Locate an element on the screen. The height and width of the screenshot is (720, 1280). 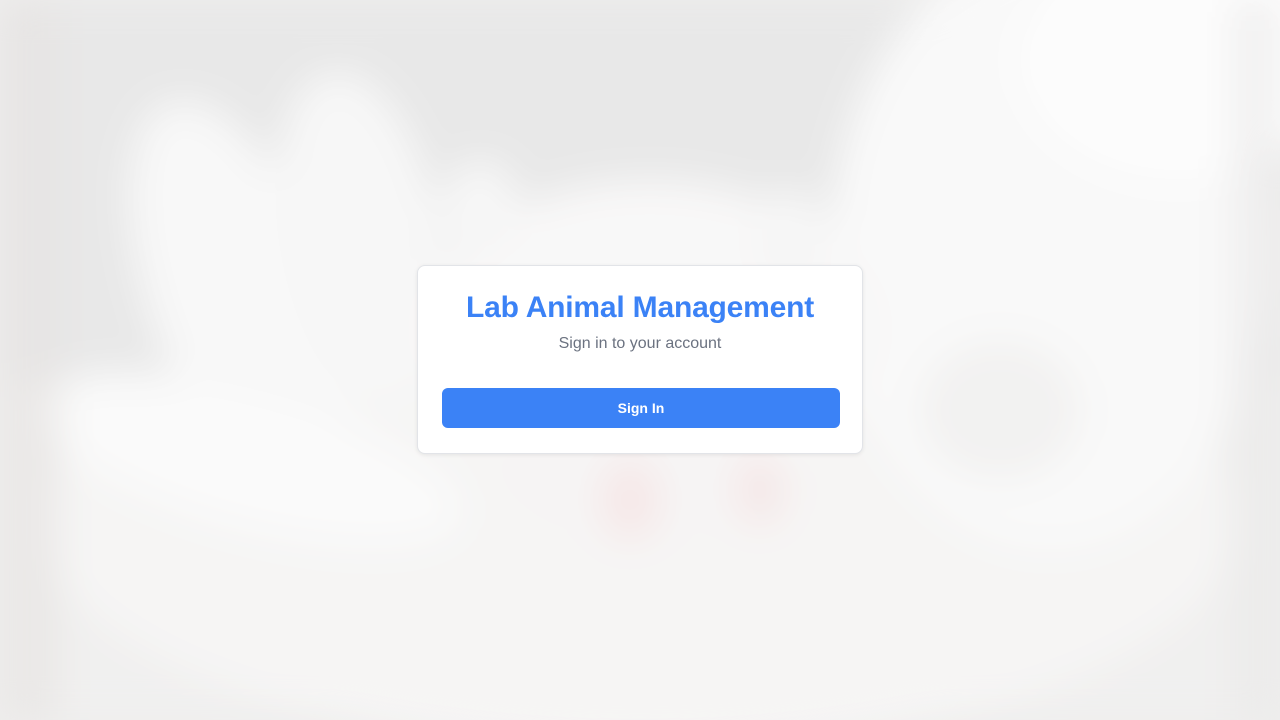
sign-in-button: Sign In is located at coordinates (641, 408).